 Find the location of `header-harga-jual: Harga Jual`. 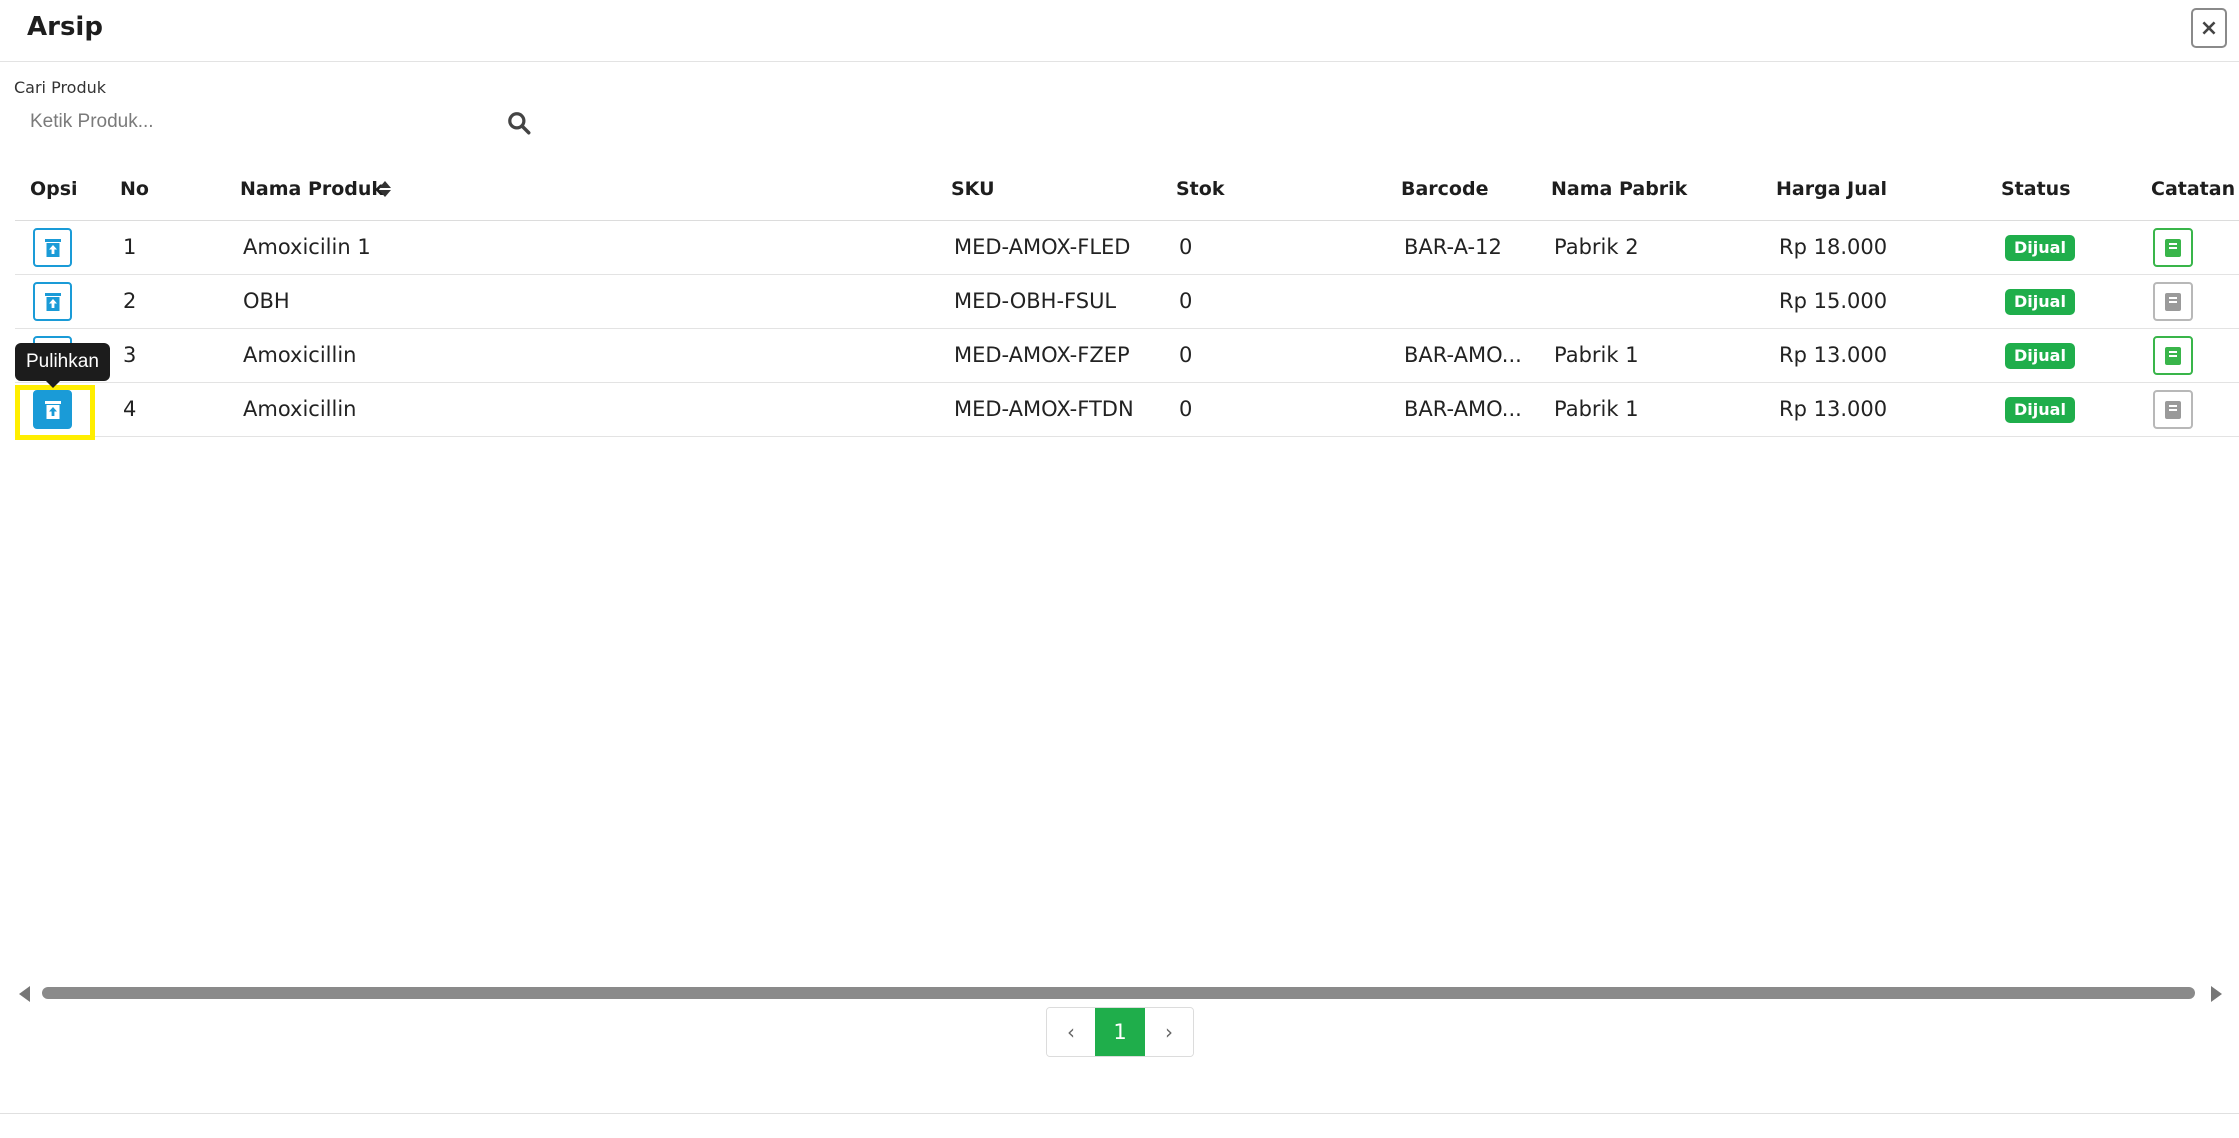

header-harga-jual: Harga Jual is located at coordinates (1832, 189).